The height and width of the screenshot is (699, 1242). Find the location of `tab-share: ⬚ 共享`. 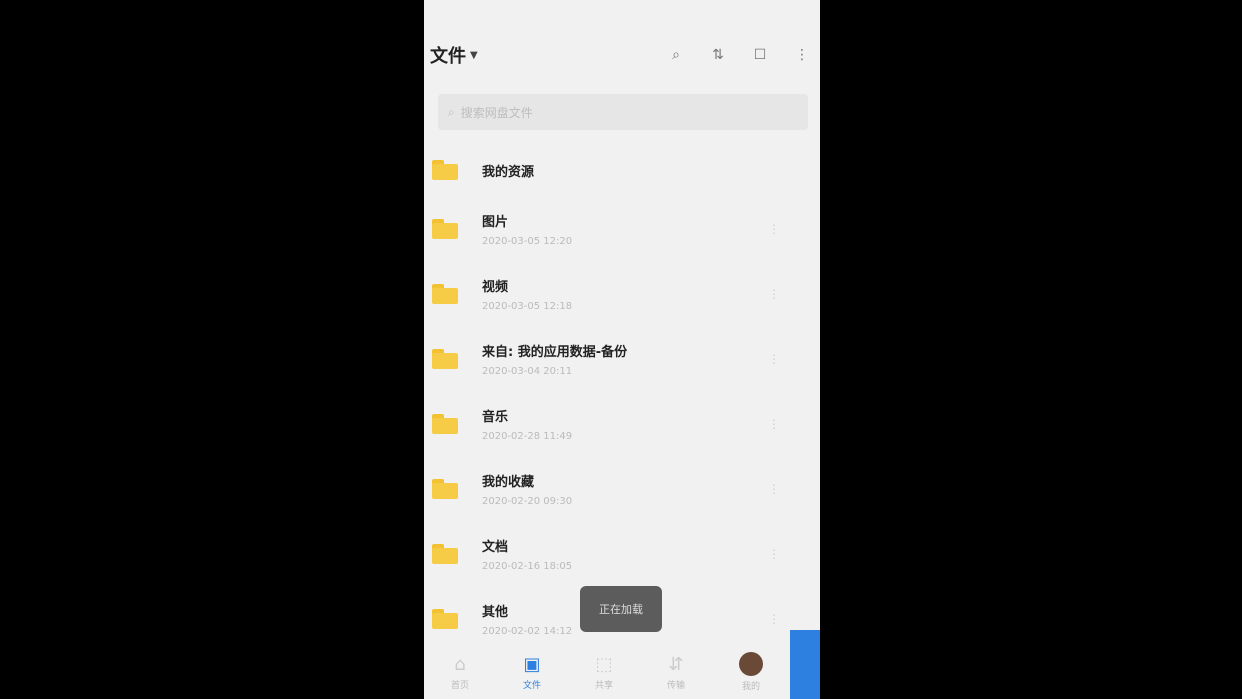

tab-share: ⬚ 共享 is located at coordinates (604, 672).